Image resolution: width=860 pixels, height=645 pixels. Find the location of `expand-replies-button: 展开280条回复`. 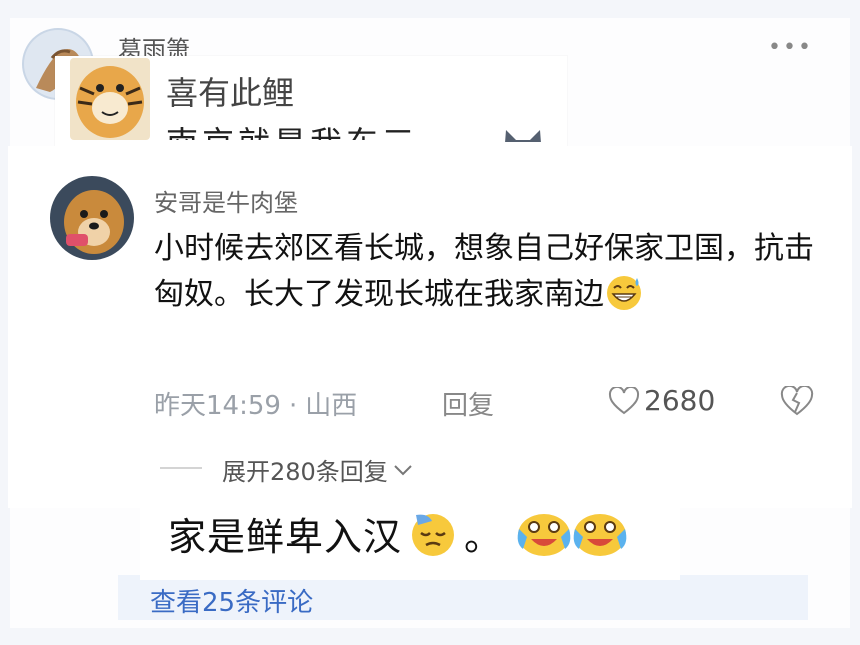

expand-replies-button: 展开280条回复 is located at coordinates (318, 469).